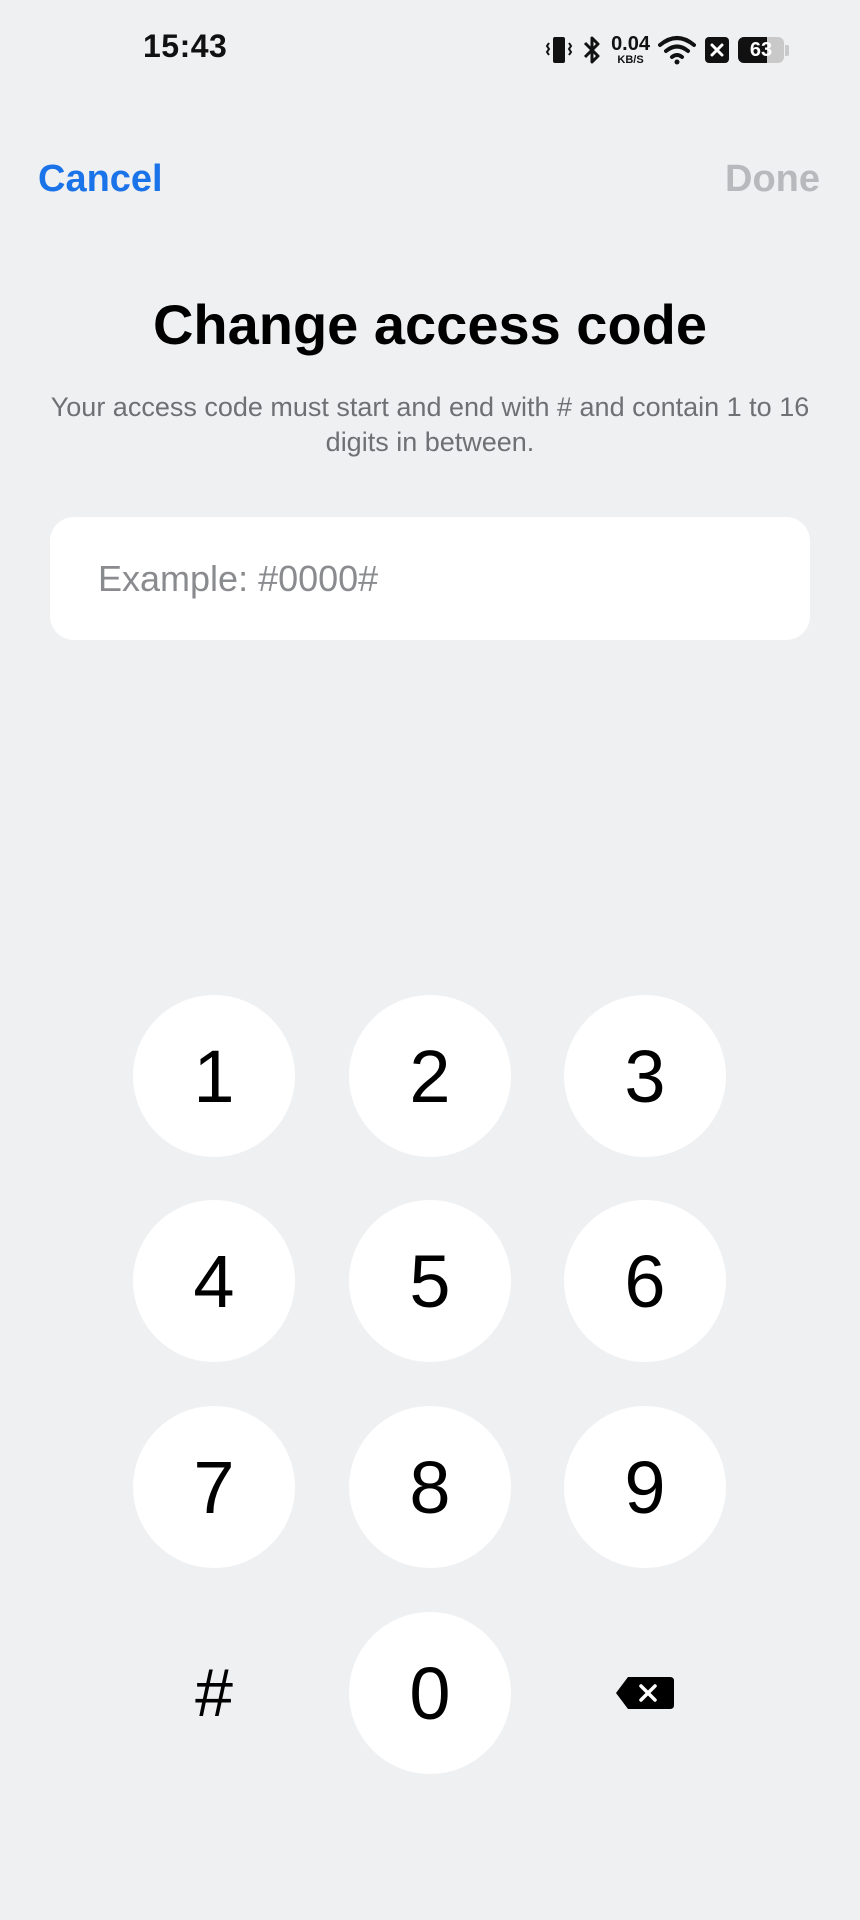 This screenshot has width=860, height=1920. Describe the element at coordinates (430, 324) in the screenshot. I see `page-title: Change access code` at that location.